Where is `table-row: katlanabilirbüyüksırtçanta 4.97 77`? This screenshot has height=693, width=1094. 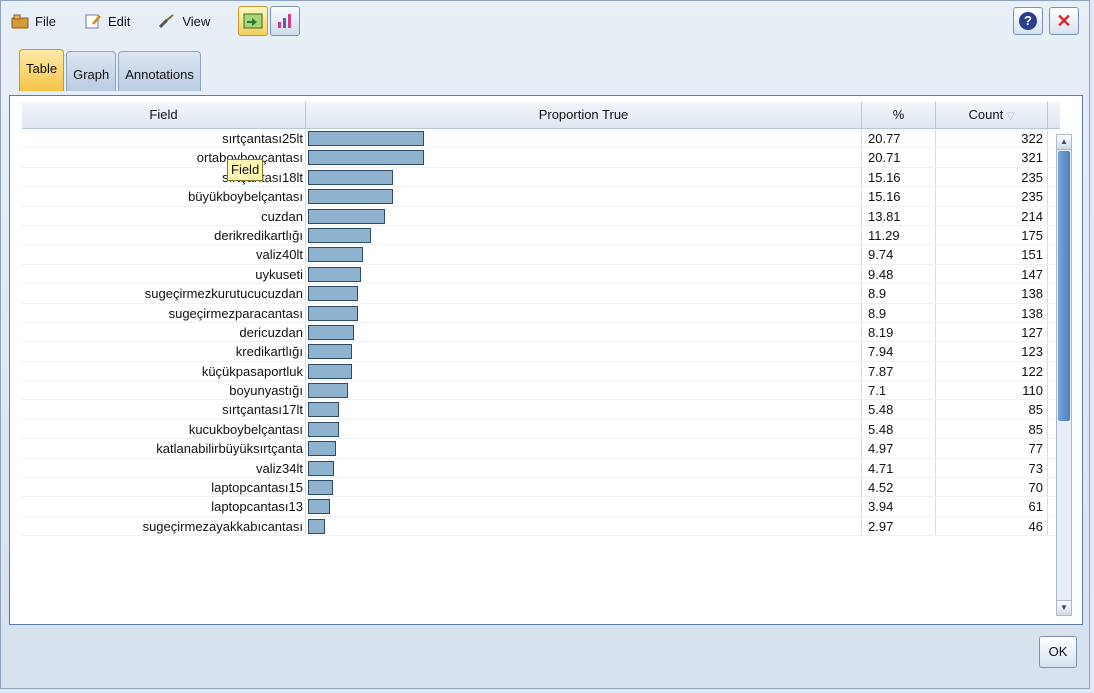 table-row: katlanabilirbüyüksırtçanta 4.97 77 is located at coordinates (541, 449).